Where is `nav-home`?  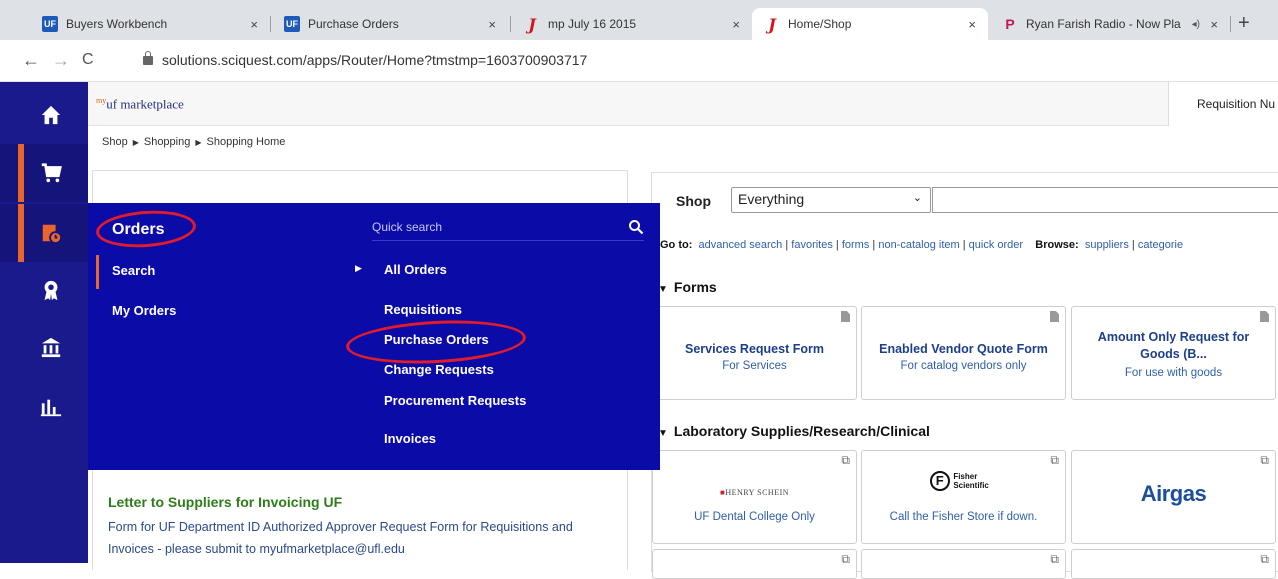
nav-home is located at coordinates (44, 115).